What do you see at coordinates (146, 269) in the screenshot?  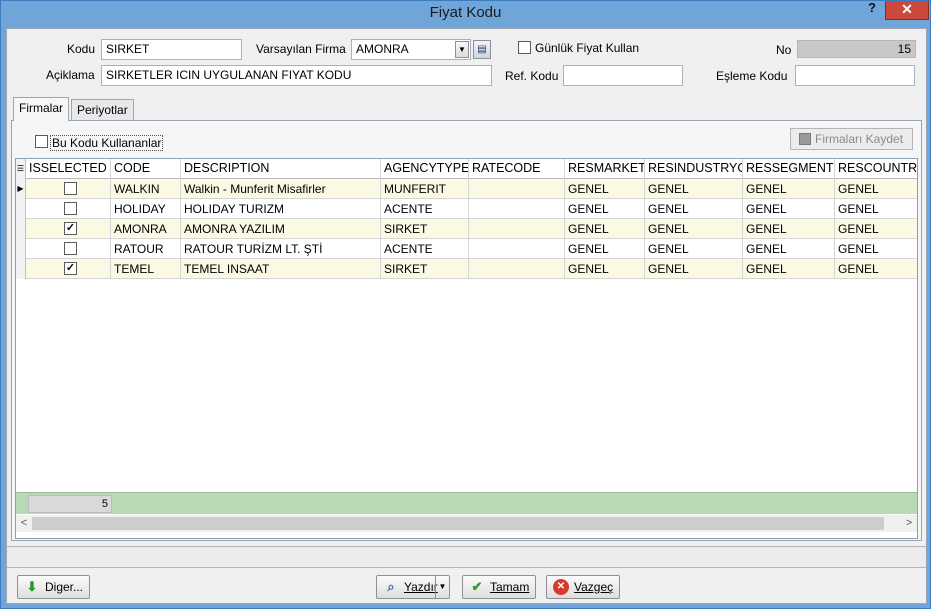 I see `code-cell: TEMEL` at bounding box center [146, 269].